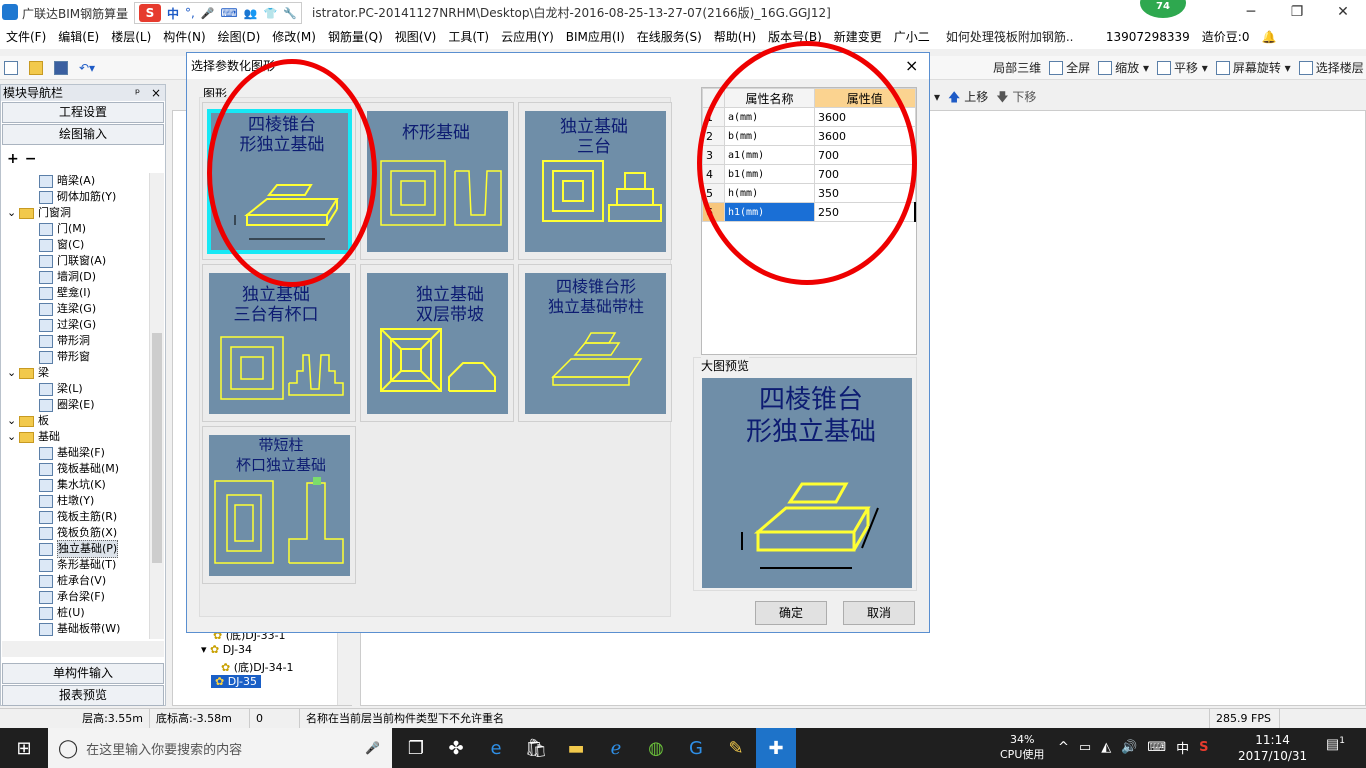 This screenshot has height=768, width=1366. Describe the element at coordinates (26, 37) in the screenshot. I see `menu-file: 文件(F)` at that location.